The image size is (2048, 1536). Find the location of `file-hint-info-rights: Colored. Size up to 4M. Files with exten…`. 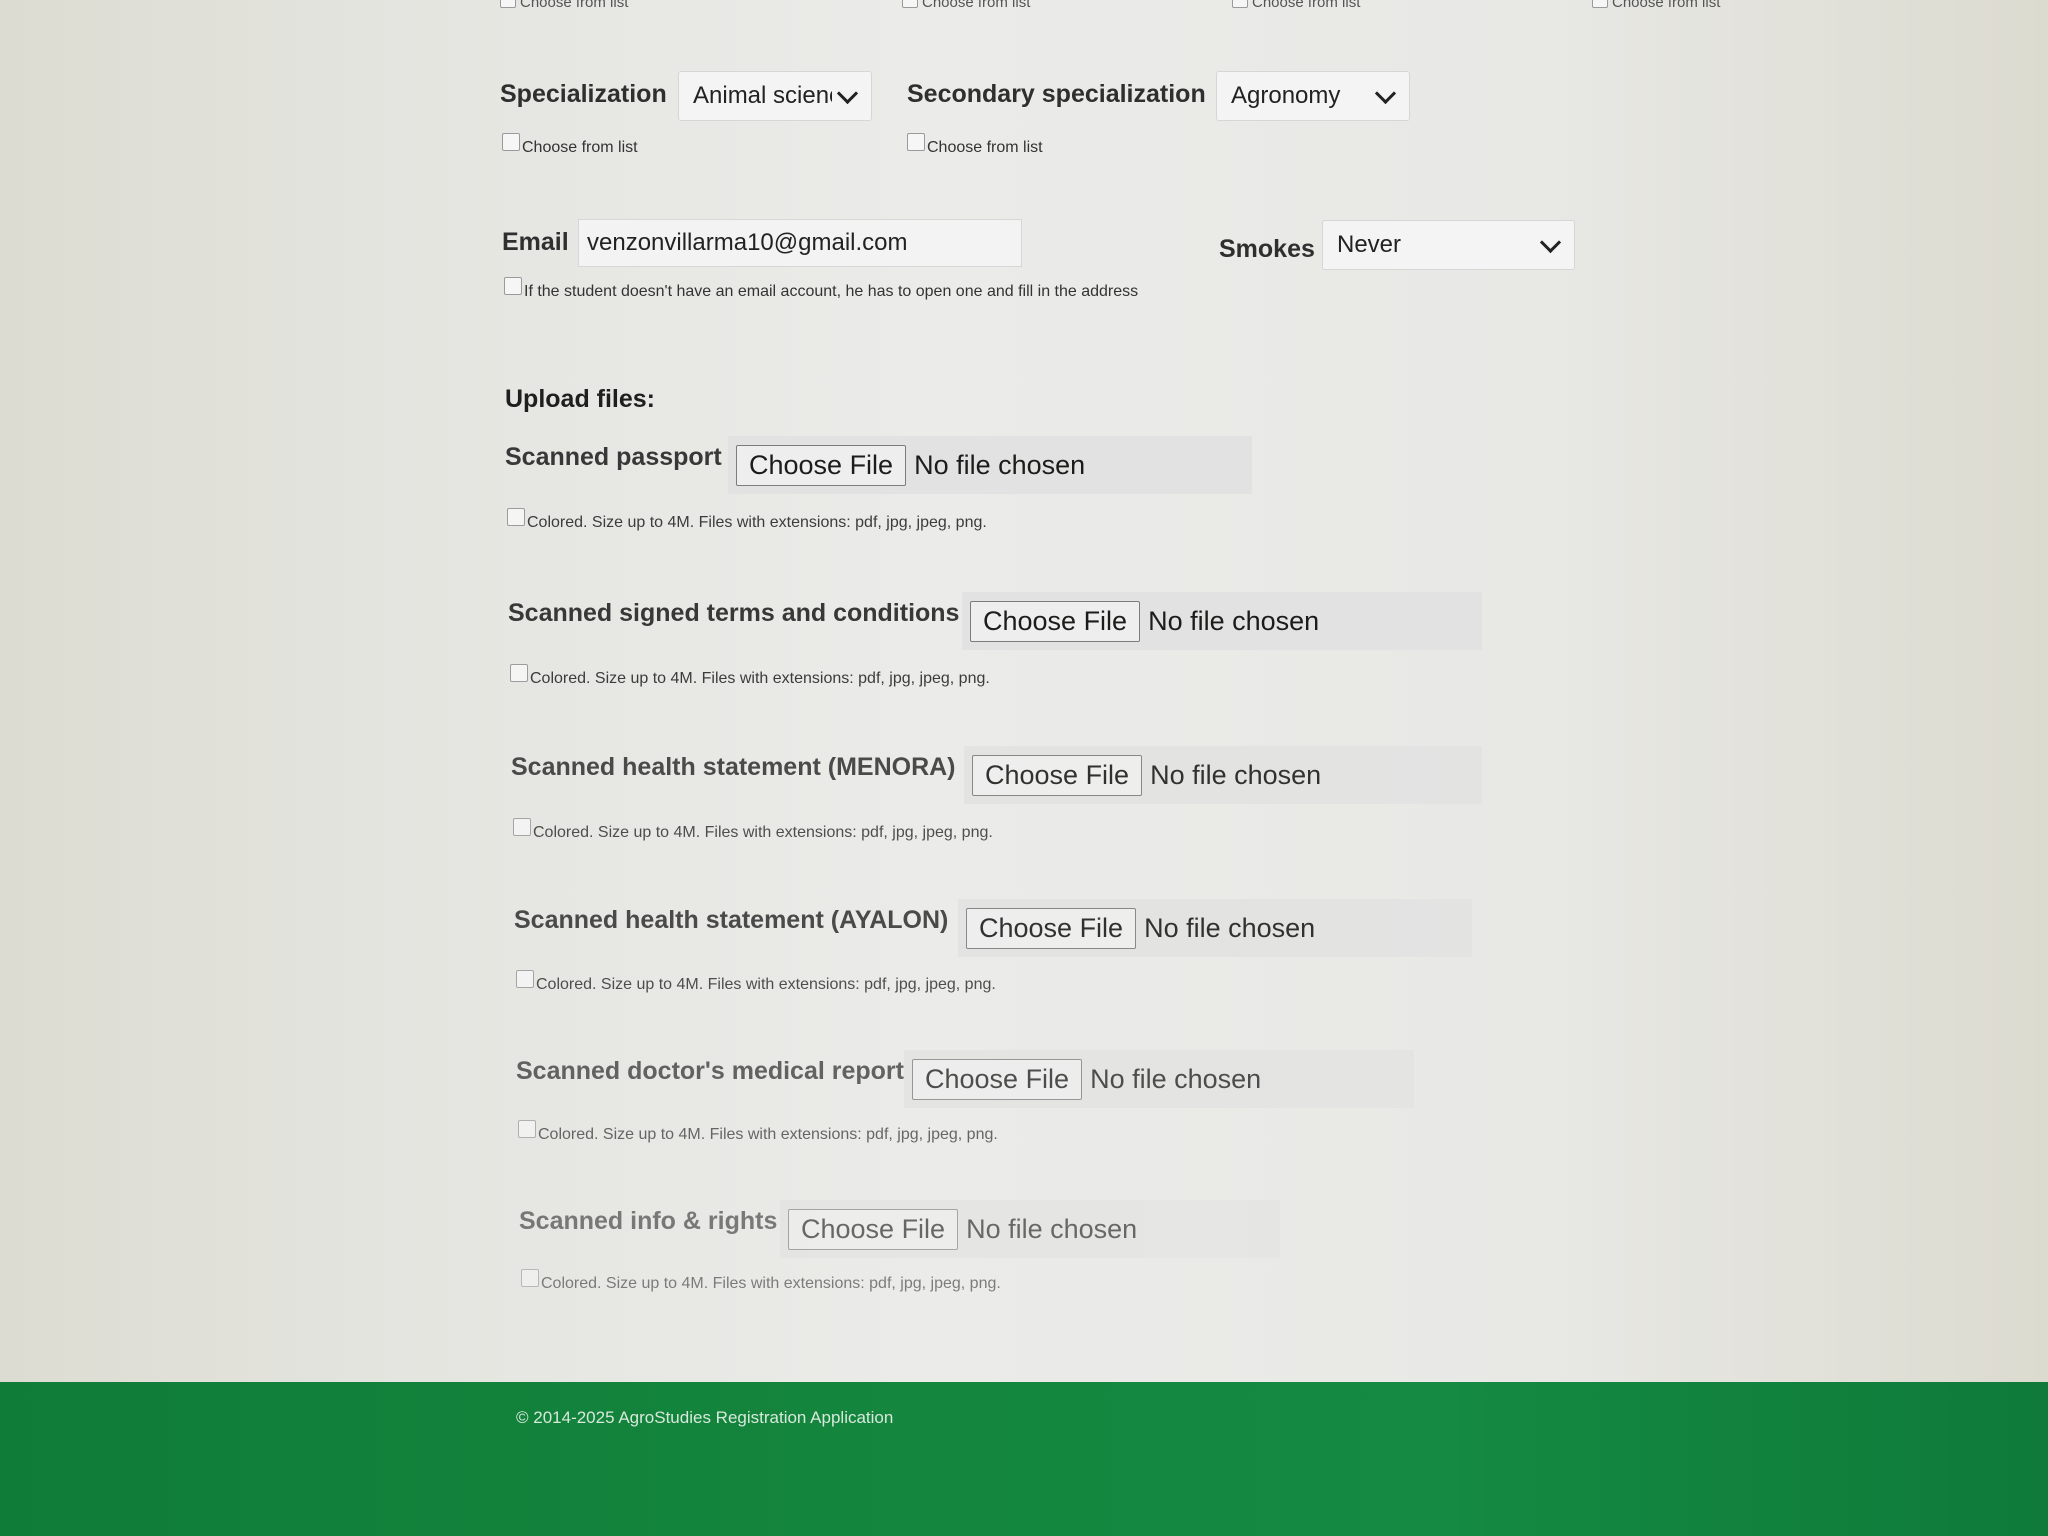

file-hint-info-rights: Colored. Size up to 4M. Files with exten… is located at coordinates (761, 1281).